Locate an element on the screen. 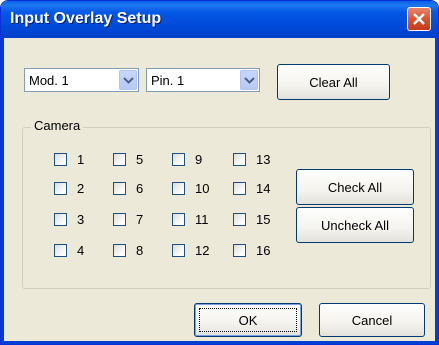  camera-checkbox-label: 13 is located at coordinates (263, 159).